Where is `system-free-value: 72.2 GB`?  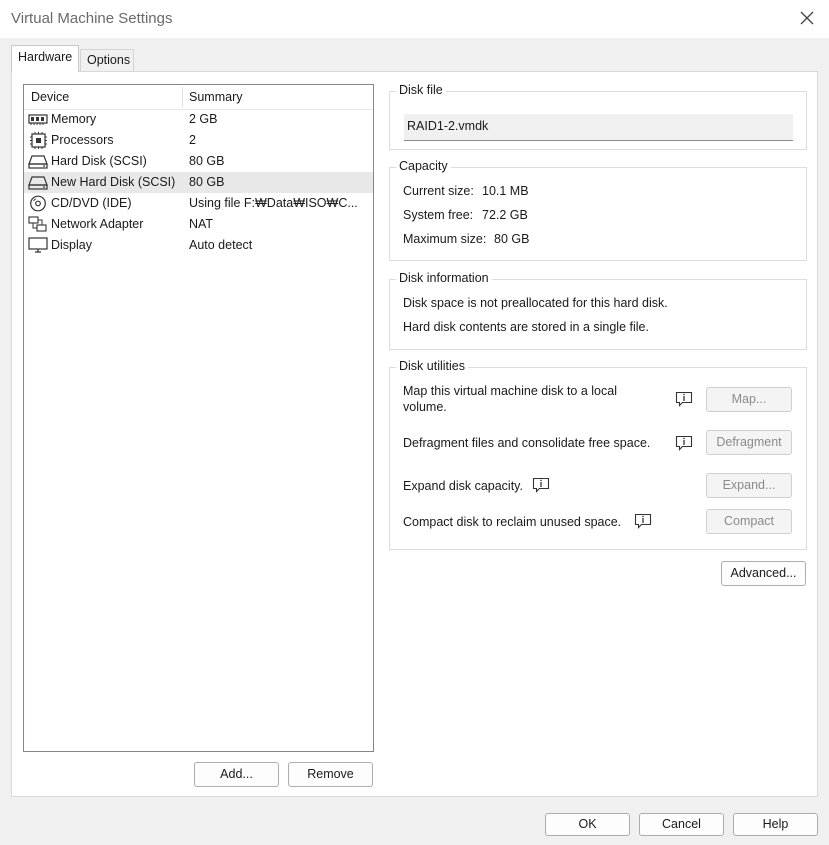
system-free-value: 72.2 GB is located at coordinates (505, 215).